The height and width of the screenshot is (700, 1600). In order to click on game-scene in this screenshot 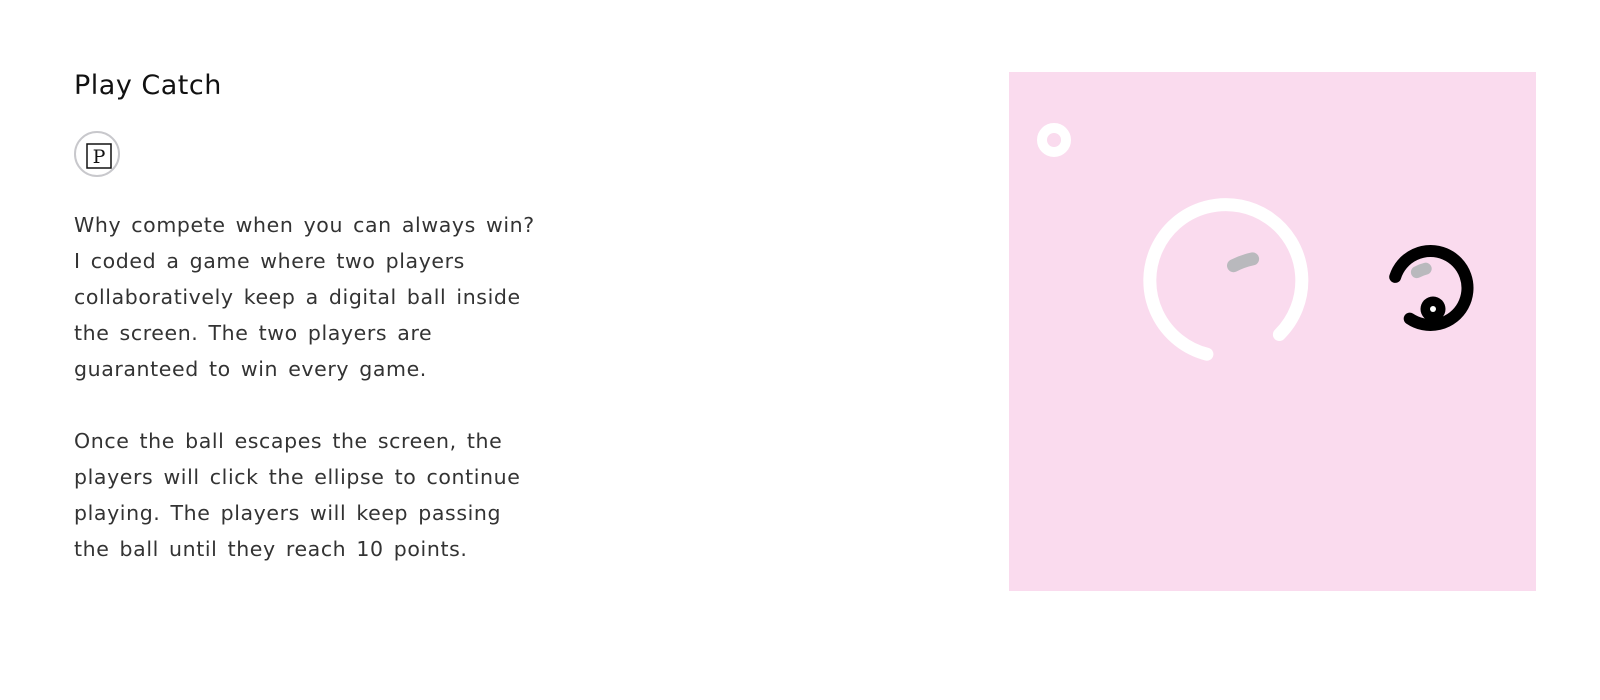, I will do `click(1255, 242)`.